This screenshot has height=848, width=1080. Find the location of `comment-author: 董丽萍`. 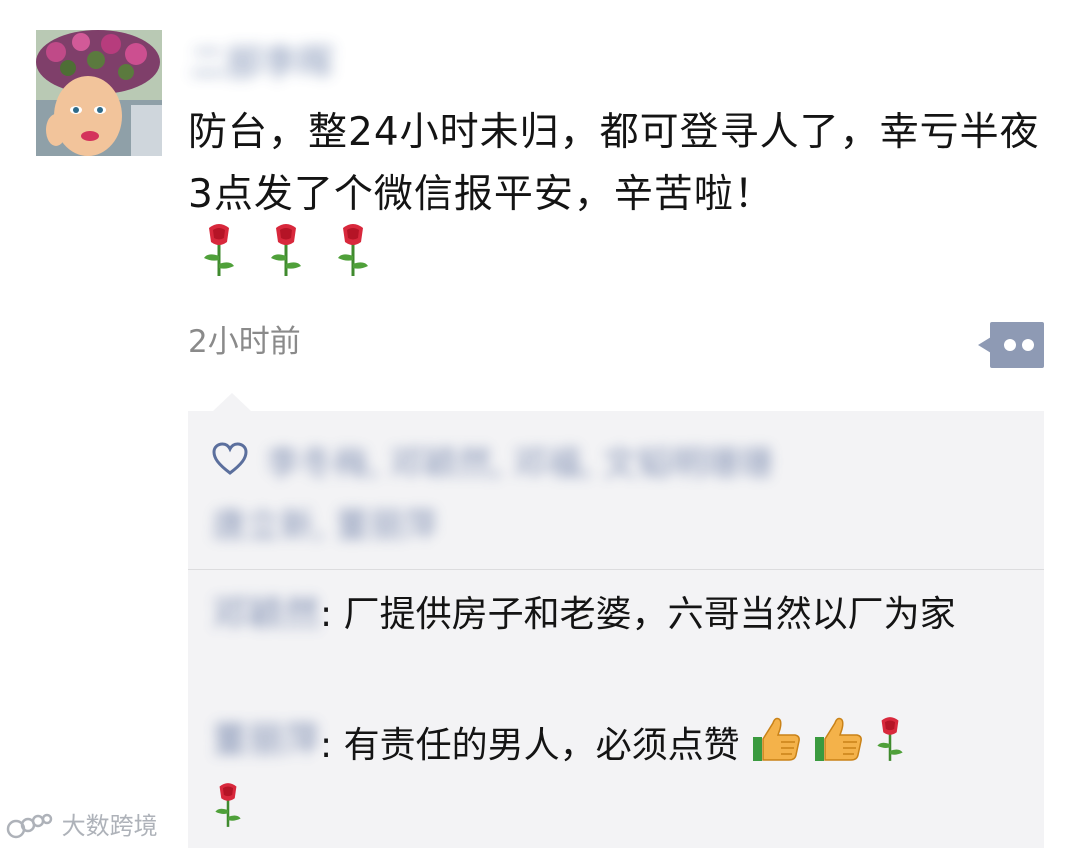

comment-author: 董丽萍 is located at coordinates (266, 741).